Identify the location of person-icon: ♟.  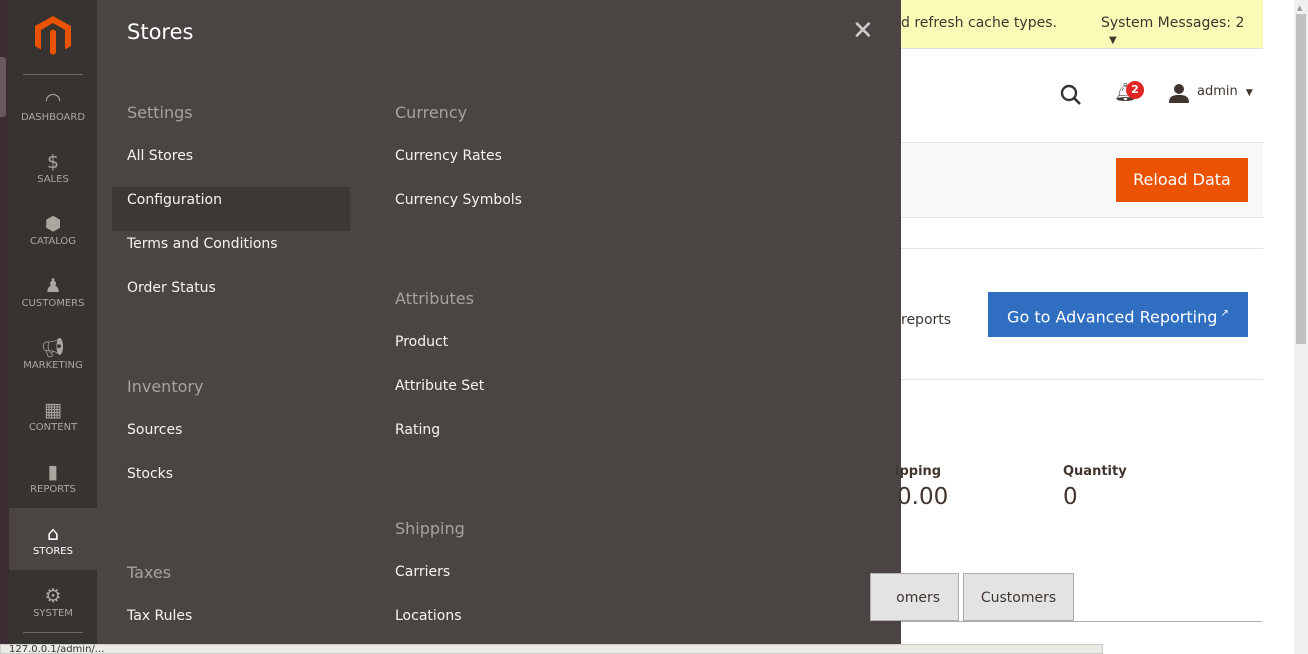
(53, 286).